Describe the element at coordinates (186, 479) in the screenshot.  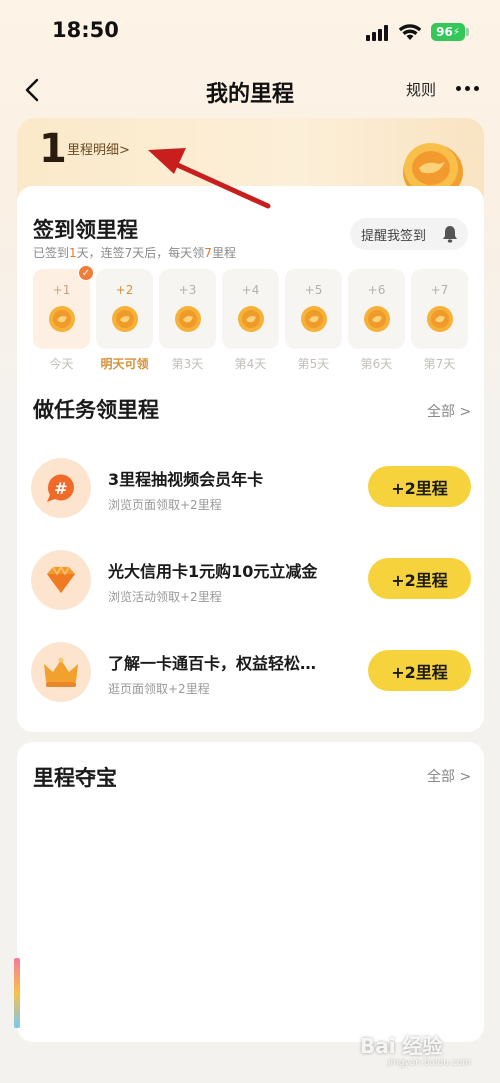
I see `task-title: 3里程抽视频会员年卡` at that location.